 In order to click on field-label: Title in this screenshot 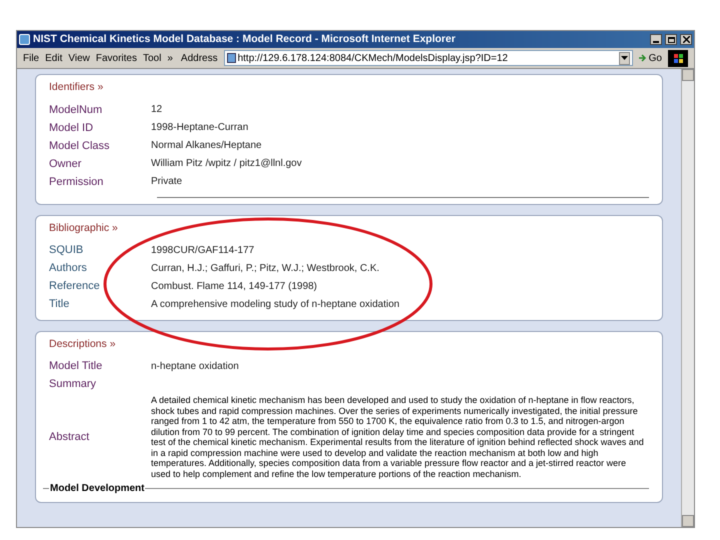, I will do `click(59, 304)`.